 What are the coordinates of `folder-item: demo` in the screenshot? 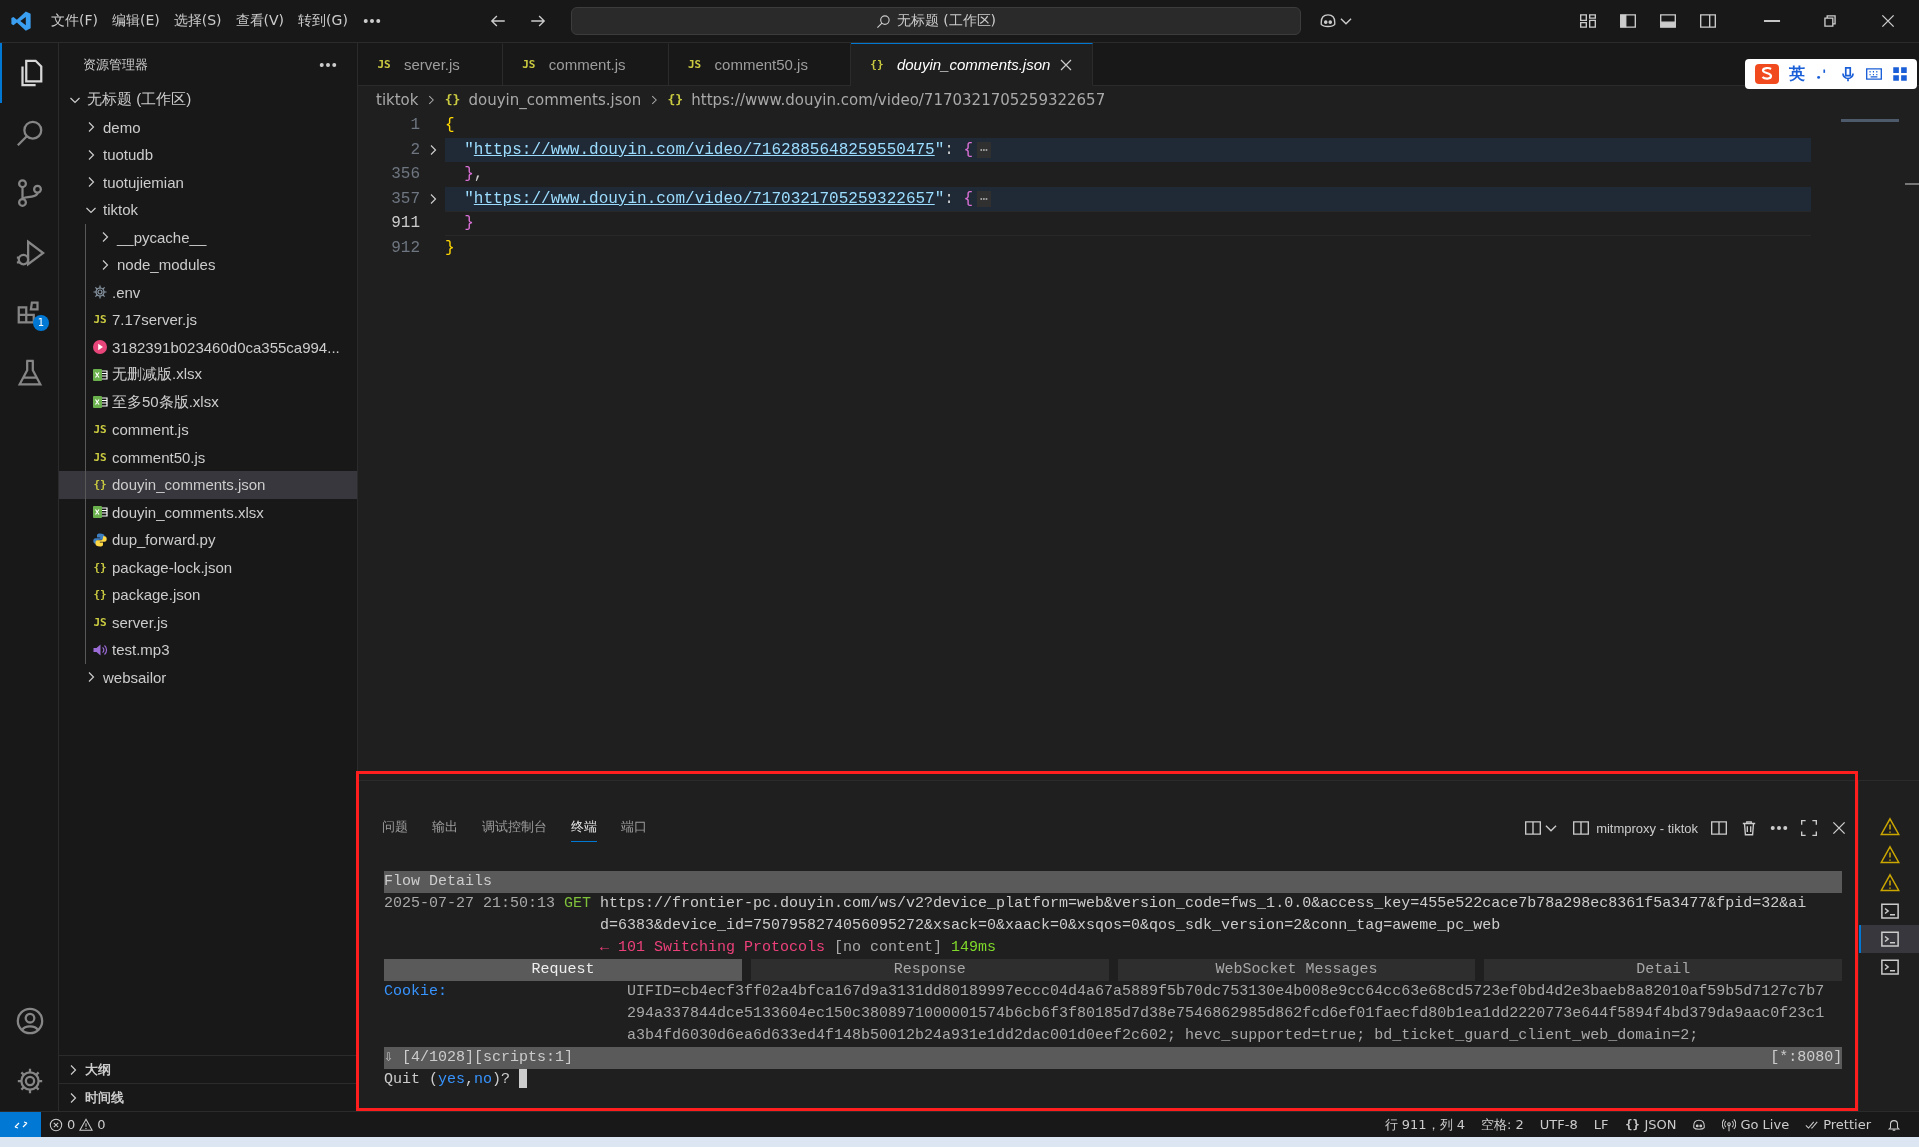 It's located at (208, 127).